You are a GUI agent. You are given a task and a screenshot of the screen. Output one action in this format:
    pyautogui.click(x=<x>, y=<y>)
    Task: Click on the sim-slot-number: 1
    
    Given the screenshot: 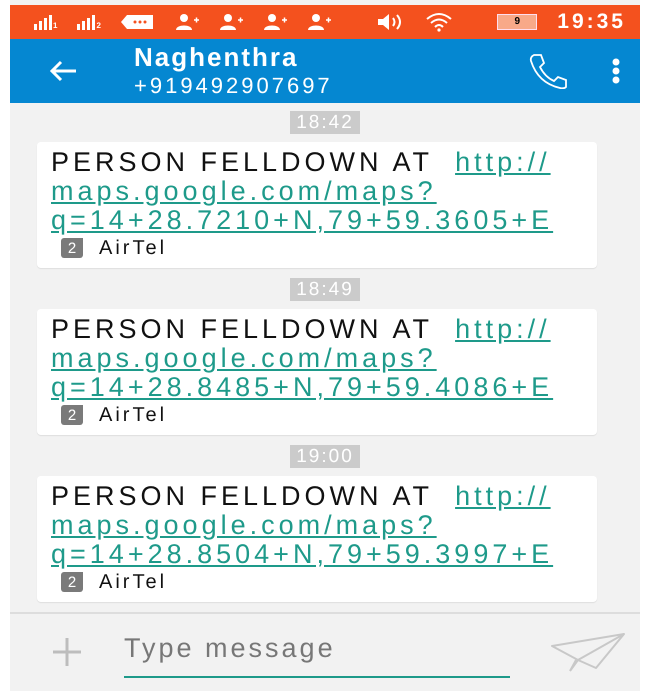 What is the action you would take?
    pyautogui.click(x=55, y=25)
    